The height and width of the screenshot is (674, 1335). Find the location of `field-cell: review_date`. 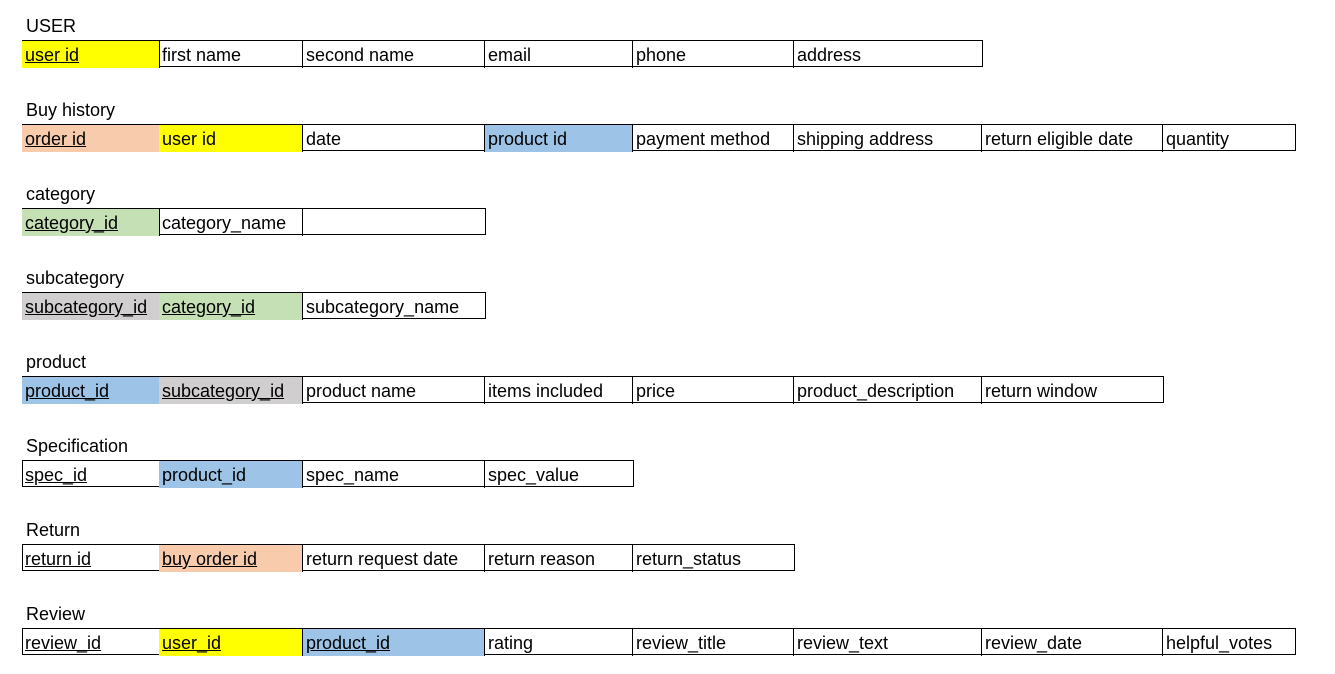

field-cell: review_date is located at coordinates (1072, 642).